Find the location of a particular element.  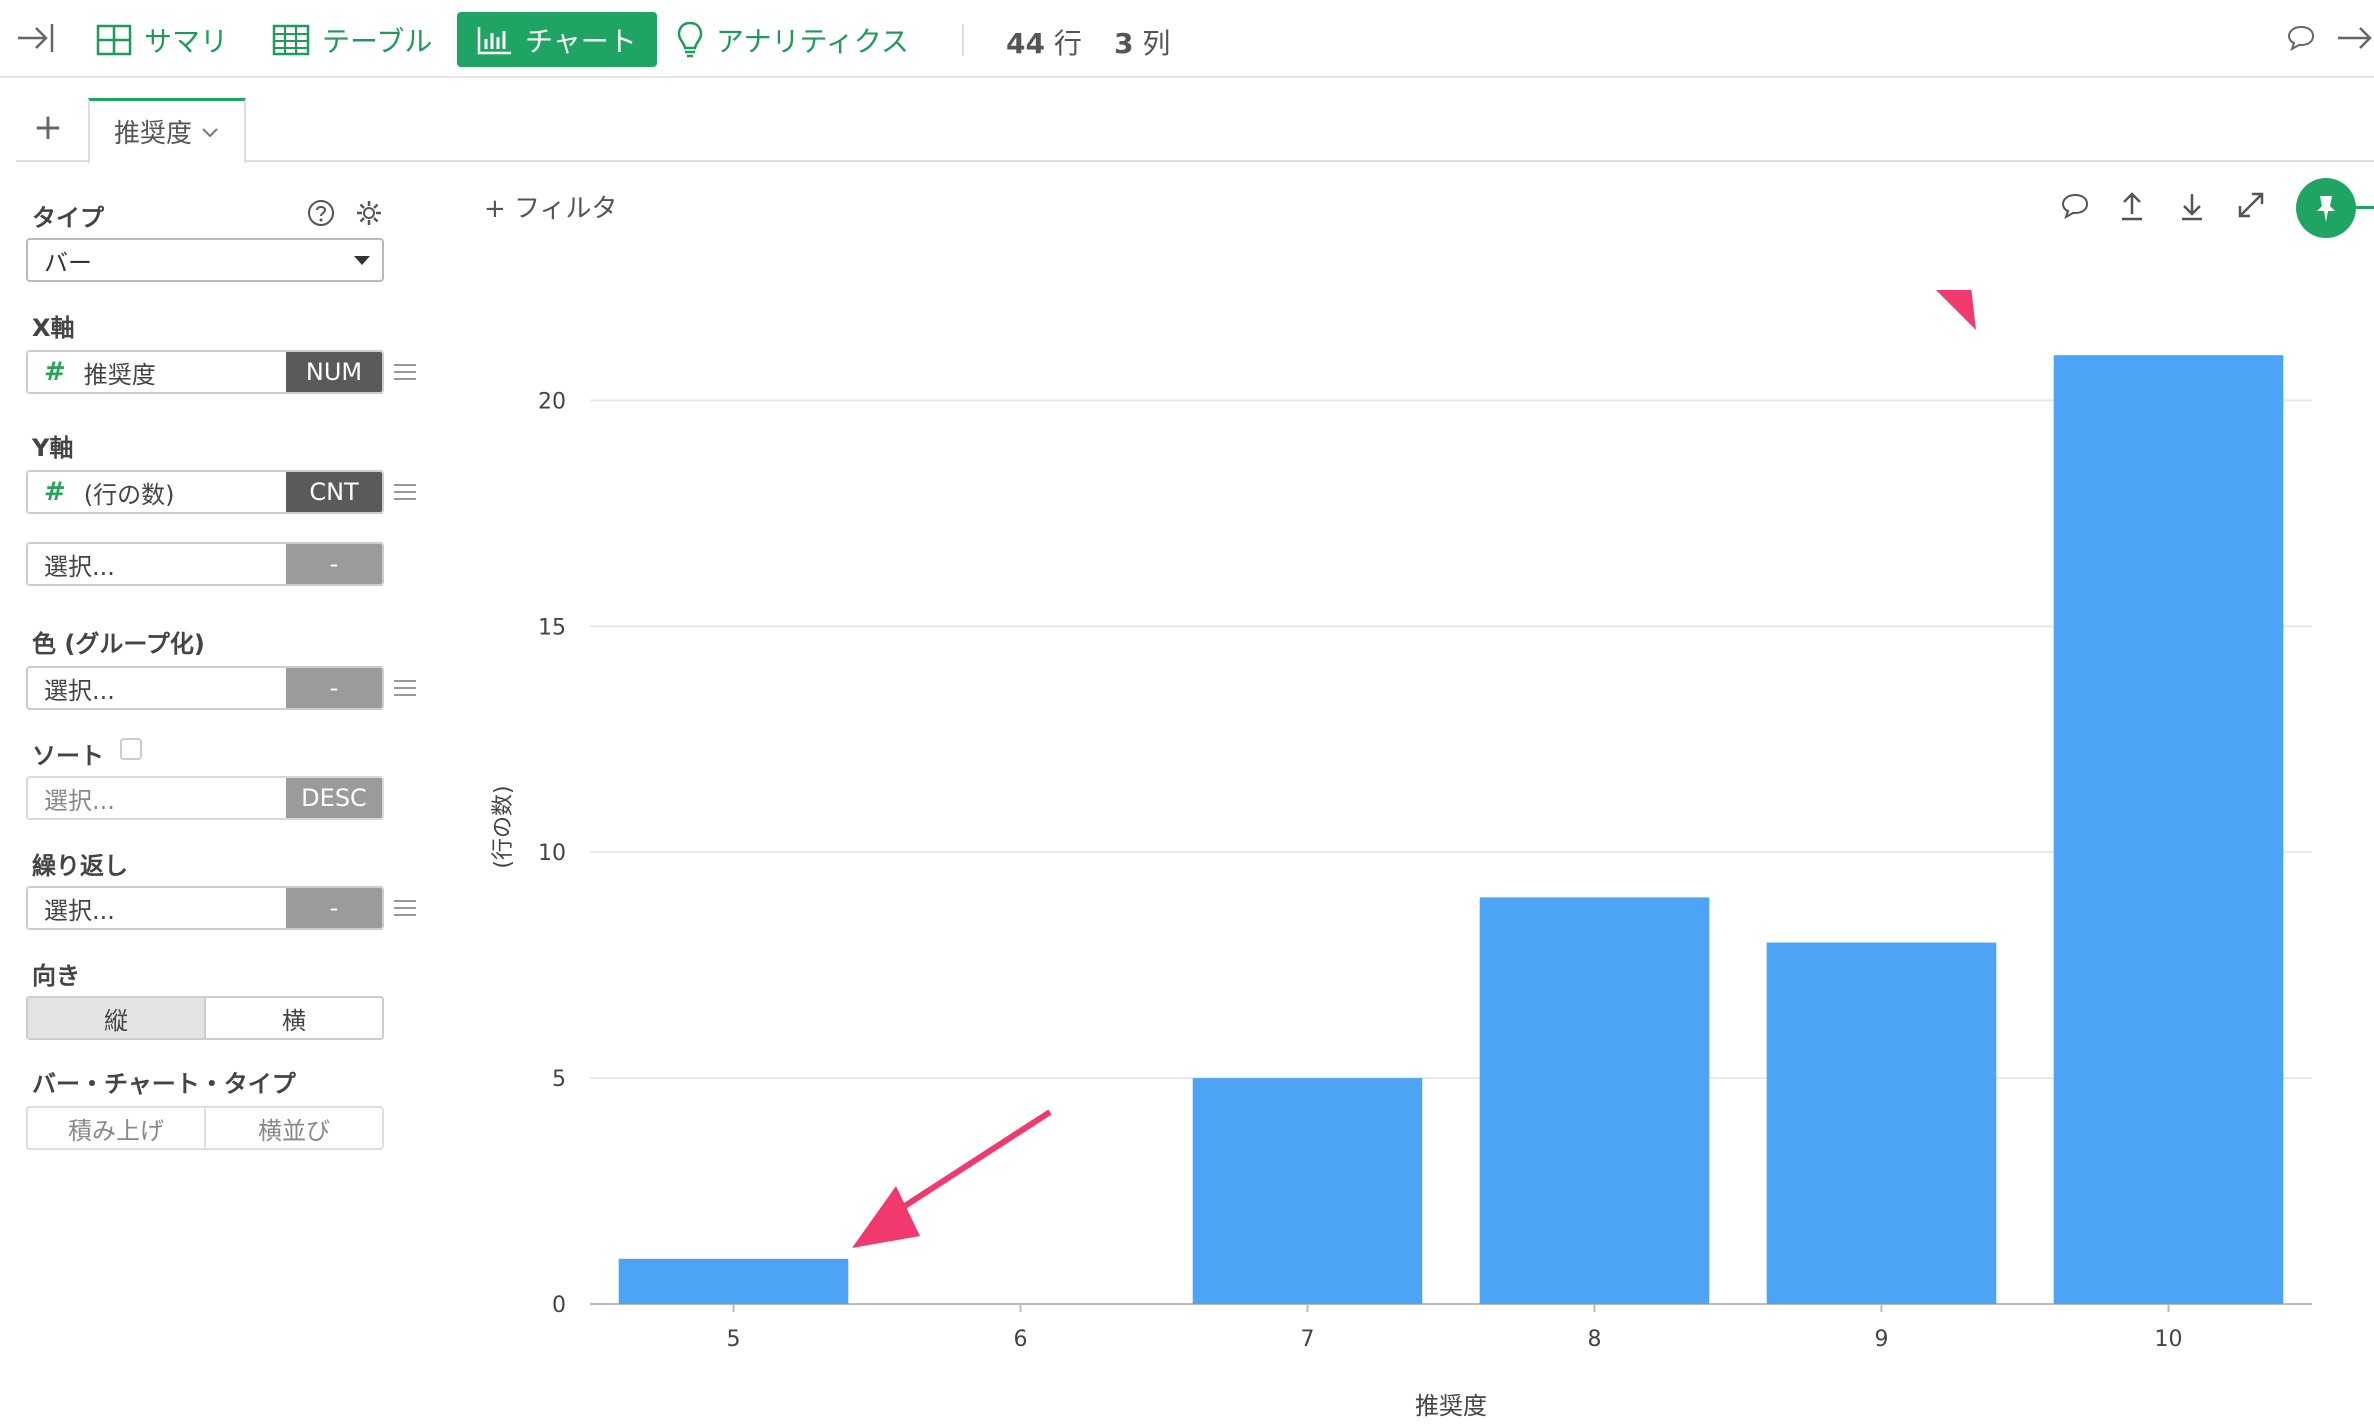

column-count-value: 3 is located at coordinates (1124, 43).